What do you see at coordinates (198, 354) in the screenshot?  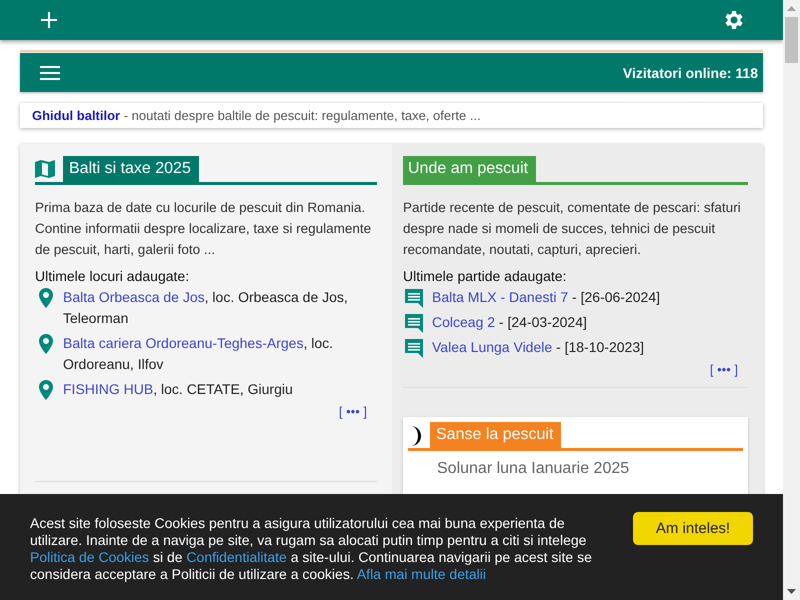 I see `location-entry: Balta cariera Ordoreanu-Teghes-Arges, loc. Ordoreanu, Ilfov` at bounding box center [198, 354].